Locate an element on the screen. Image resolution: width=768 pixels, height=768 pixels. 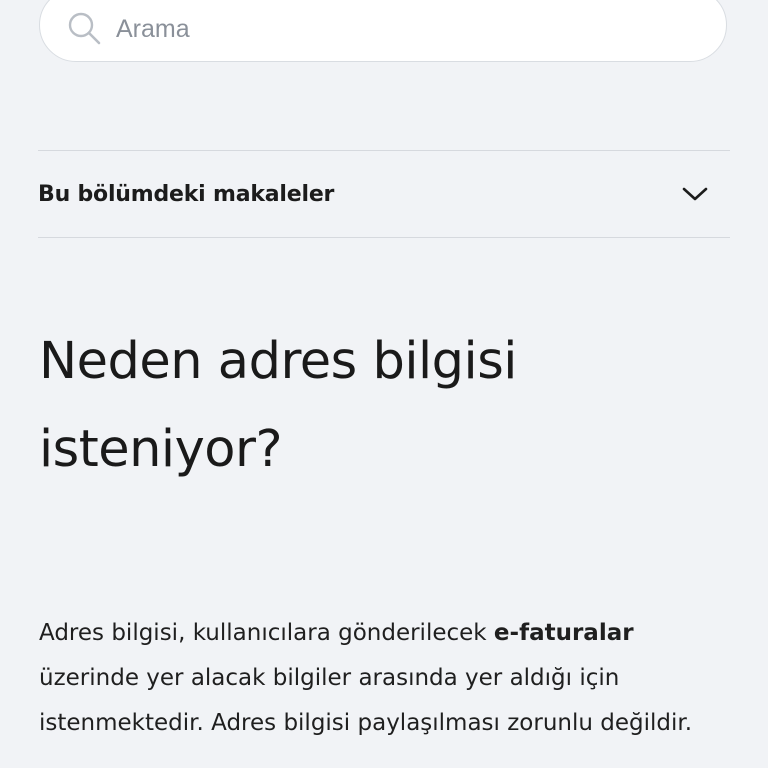
articles-in-section-label: Bu bölümdeki makaleler is located at coordinates (186, 194).